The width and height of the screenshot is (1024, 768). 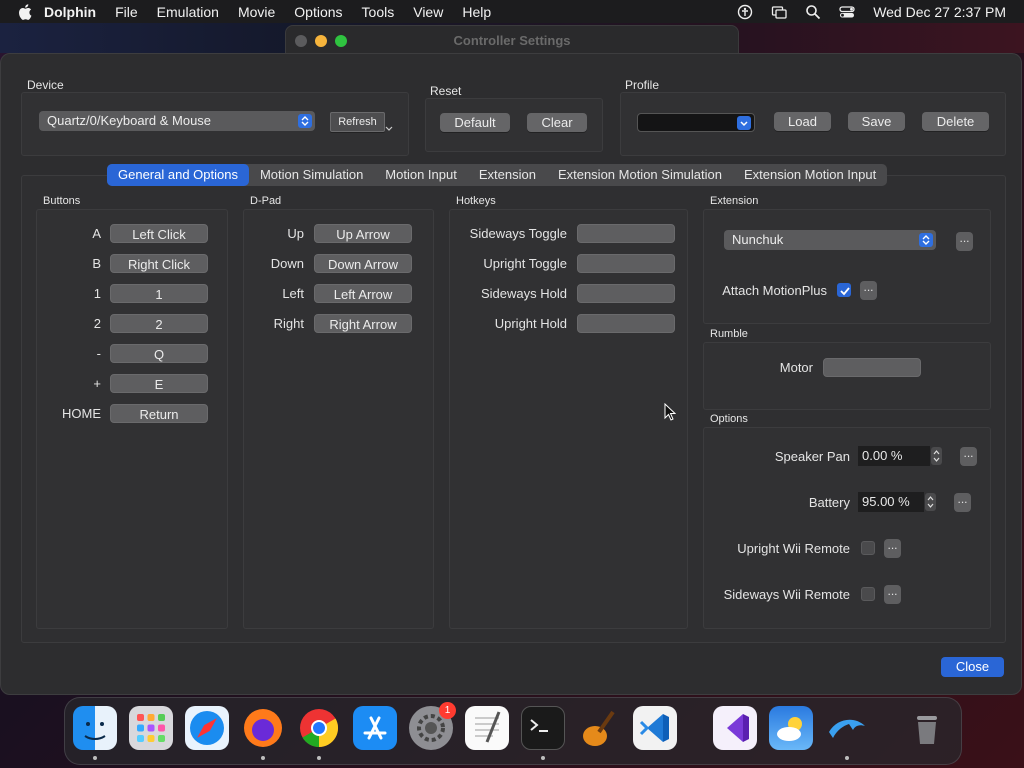 What do you see at coordinates (159, 353) in the screenshot?
I see `button-minus-mapping: Q` at bounding box center [159, 353].